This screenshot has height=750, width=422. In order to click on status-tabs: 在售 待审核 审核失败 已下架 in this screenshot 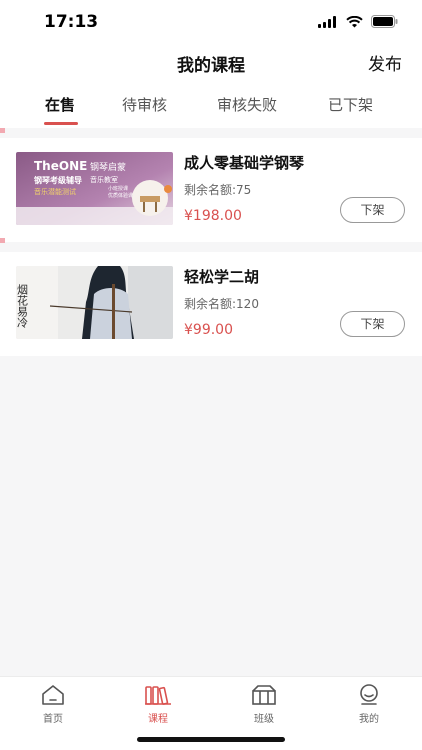, I will do `click(211, 104)`.